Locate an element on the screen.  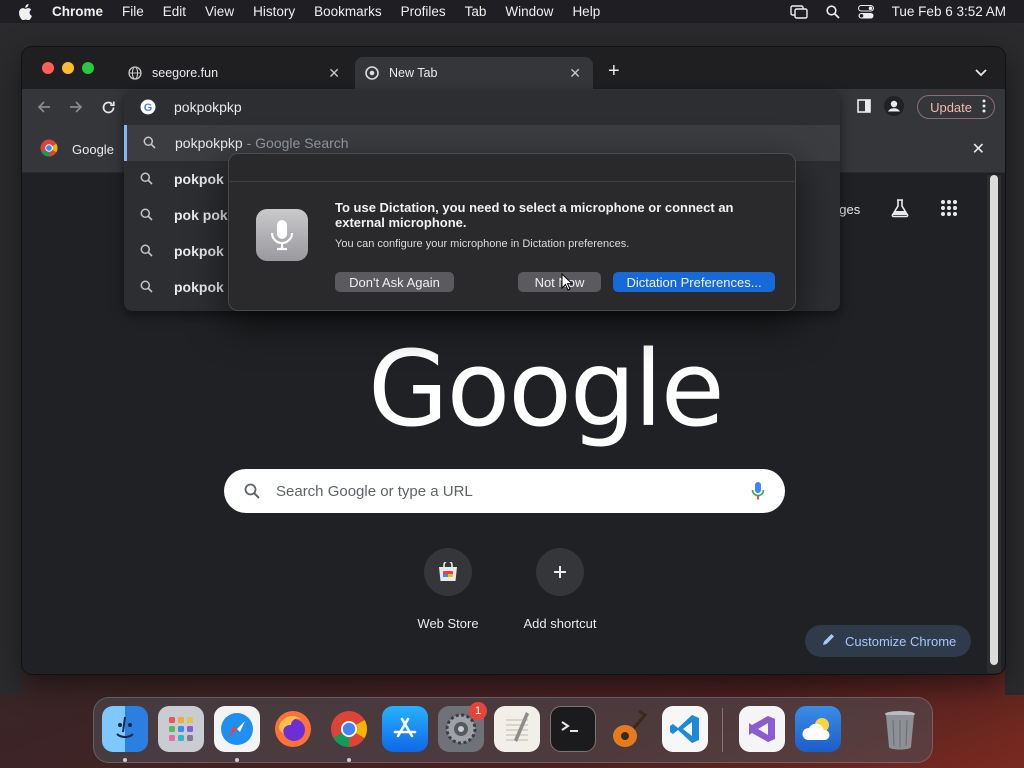
omnibox-input: G pokpokpkp is located at coordinates (482, 107).